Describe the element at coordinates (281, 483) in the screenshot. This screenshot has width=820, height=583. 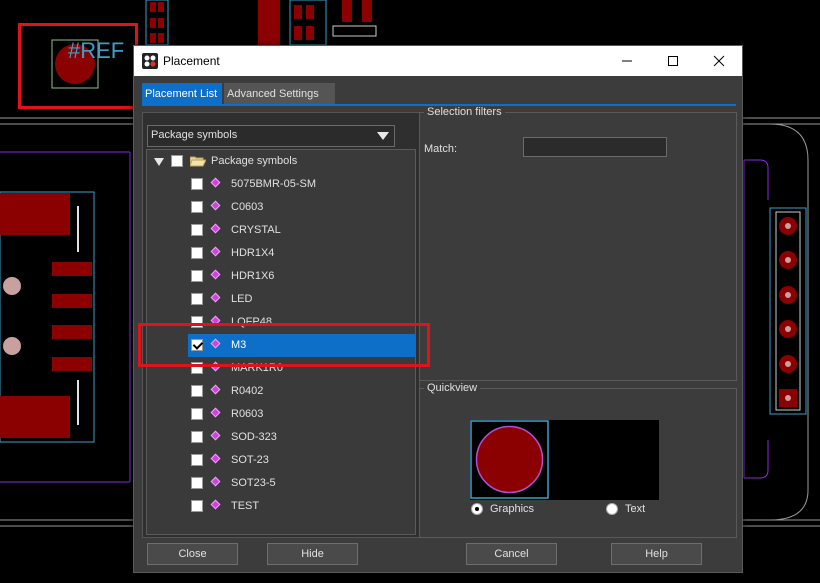
I see `tree-item-sot23-5: SOT23-5` at that location.